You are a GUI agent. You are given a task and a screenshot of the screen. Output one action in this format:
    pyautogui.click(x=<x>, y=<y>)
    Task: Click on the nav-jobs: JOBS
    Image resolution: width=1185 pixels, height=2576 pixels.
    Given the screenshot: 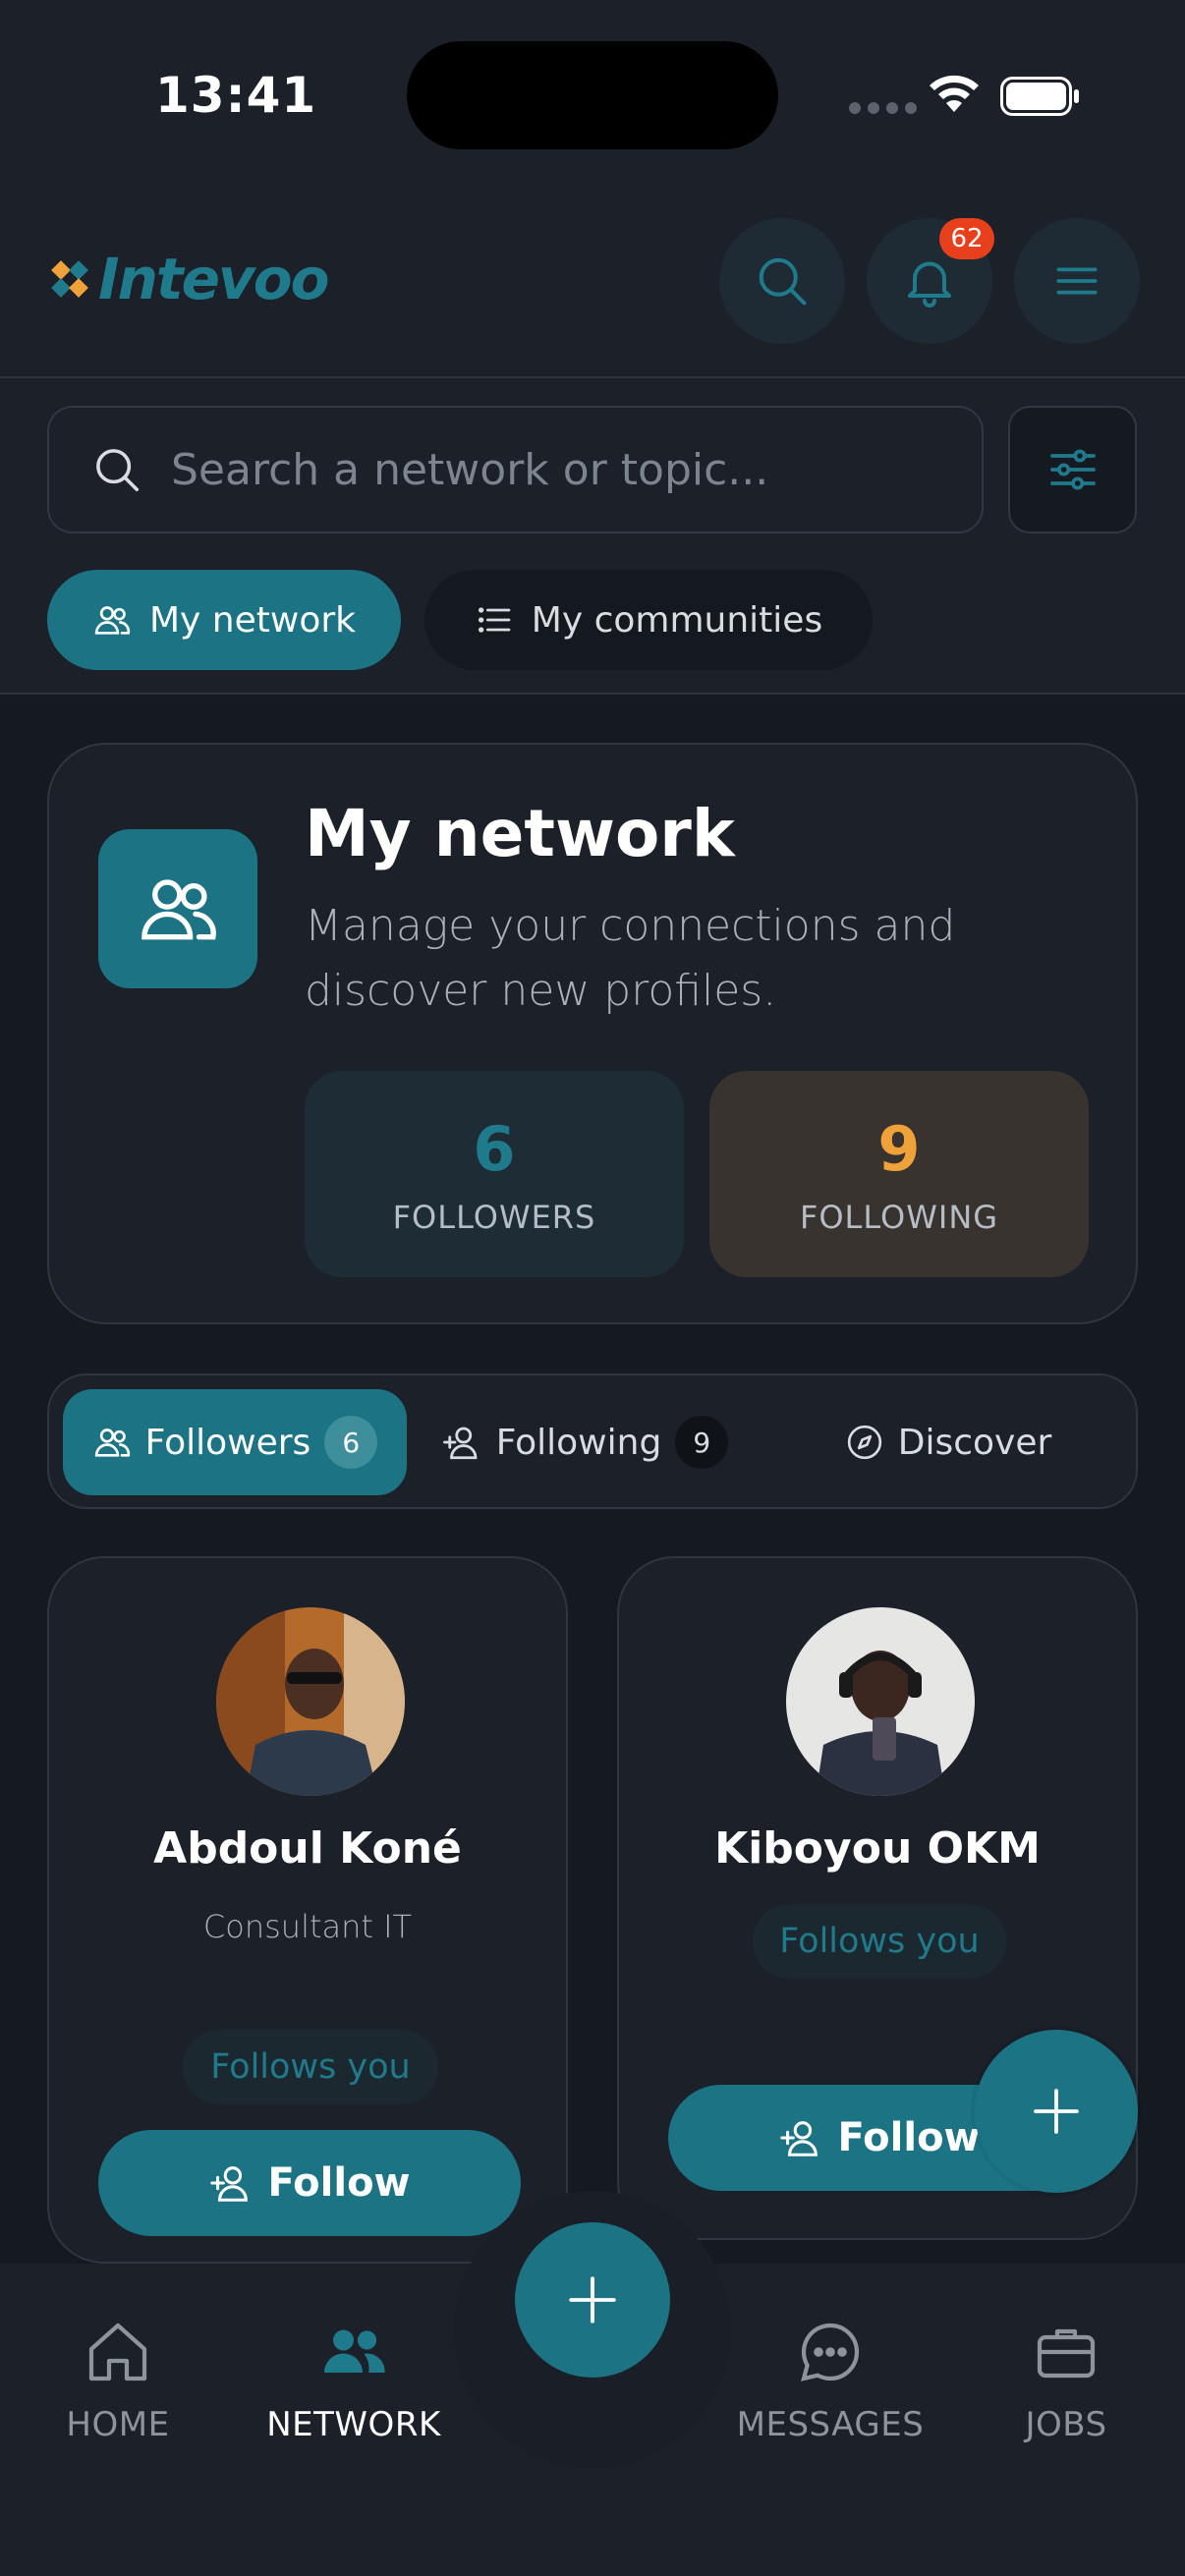 What is the action you would take?
    pyautogui.click(x=1066, y=2380)
    